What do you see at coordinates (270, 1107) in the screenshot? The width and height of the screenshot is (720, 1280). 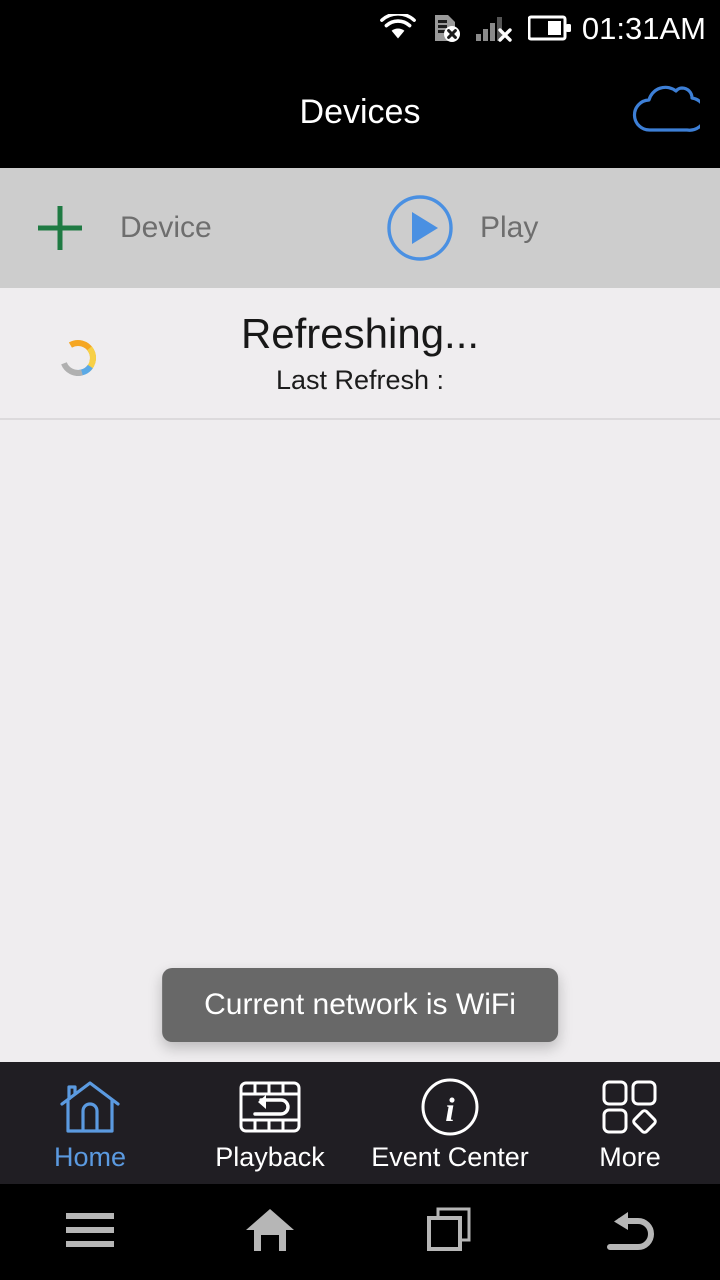 I see `filmstrip-rewind-icon` at bounding box center [270, 1107].